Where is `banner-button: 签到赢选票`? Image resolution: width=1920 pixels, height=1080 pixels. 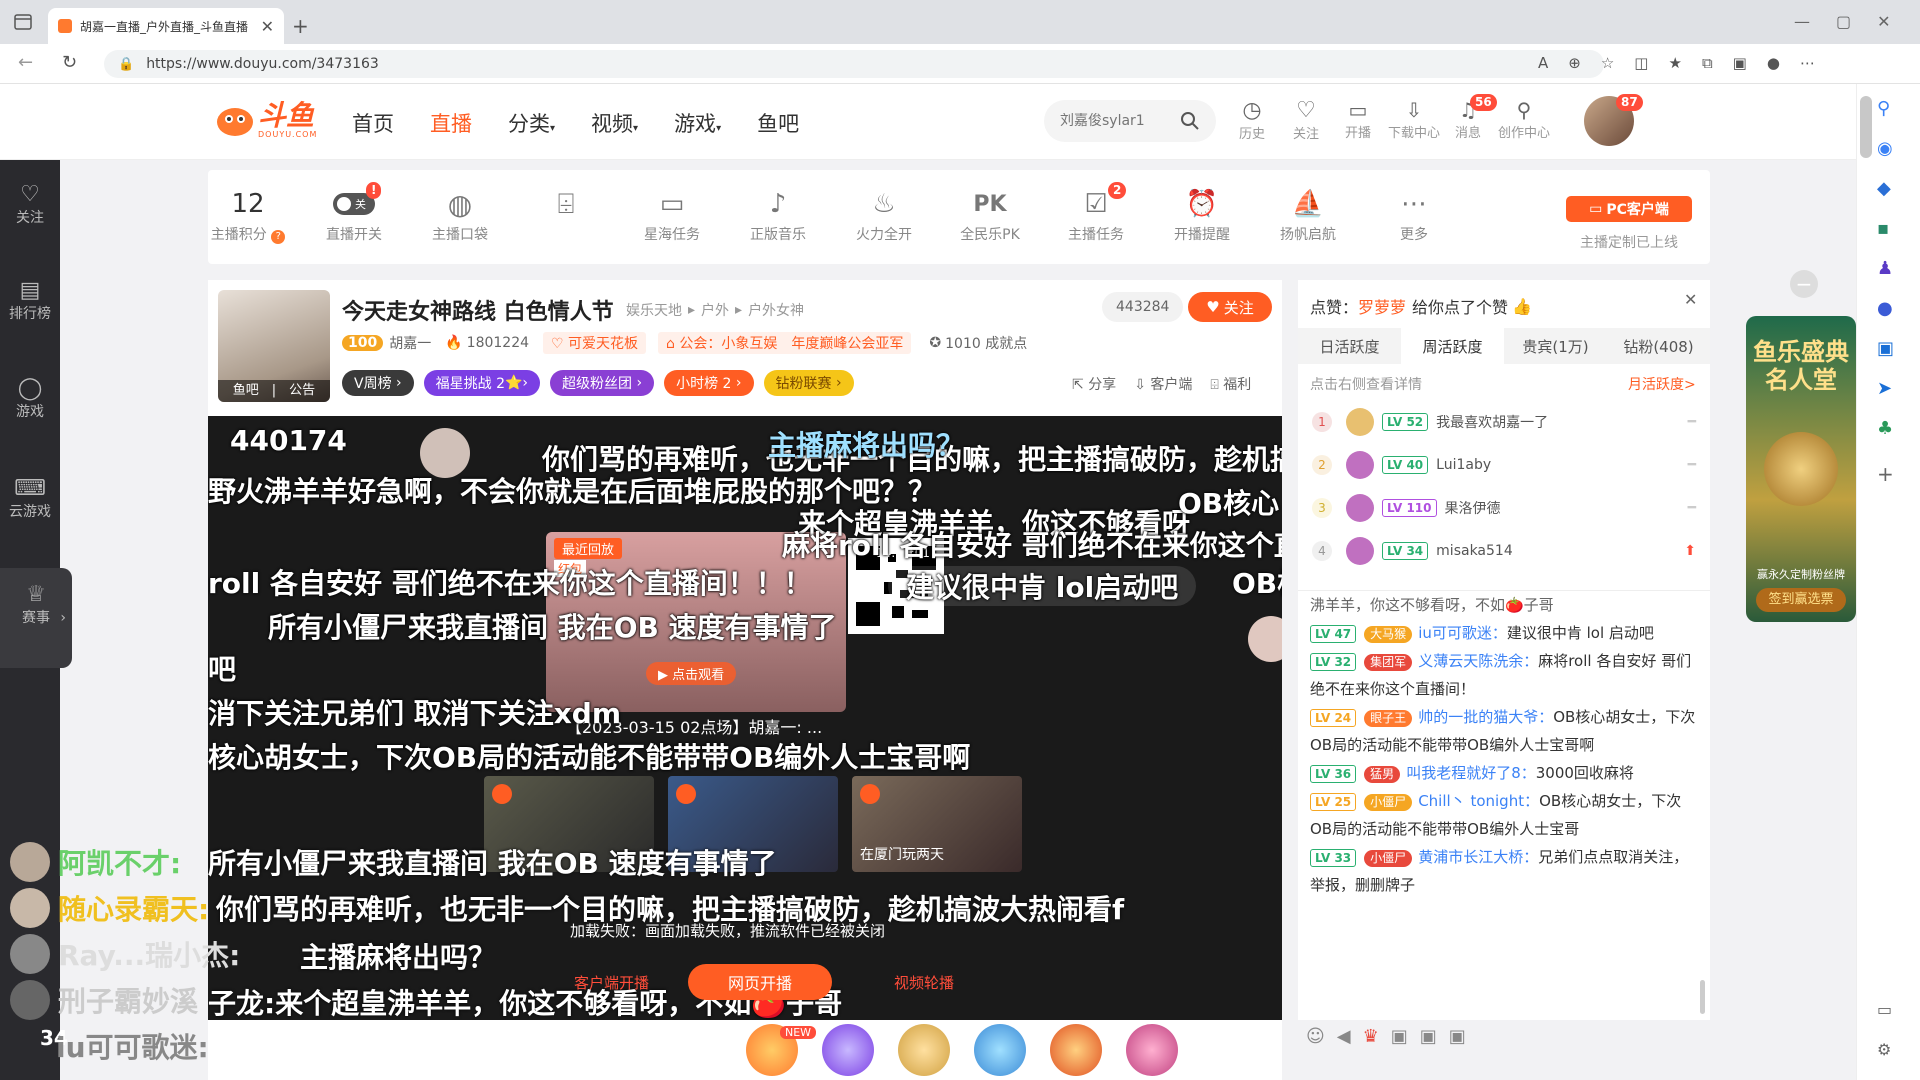
banner-button: 签到赢选票 is located at coordinates (1801, 600).